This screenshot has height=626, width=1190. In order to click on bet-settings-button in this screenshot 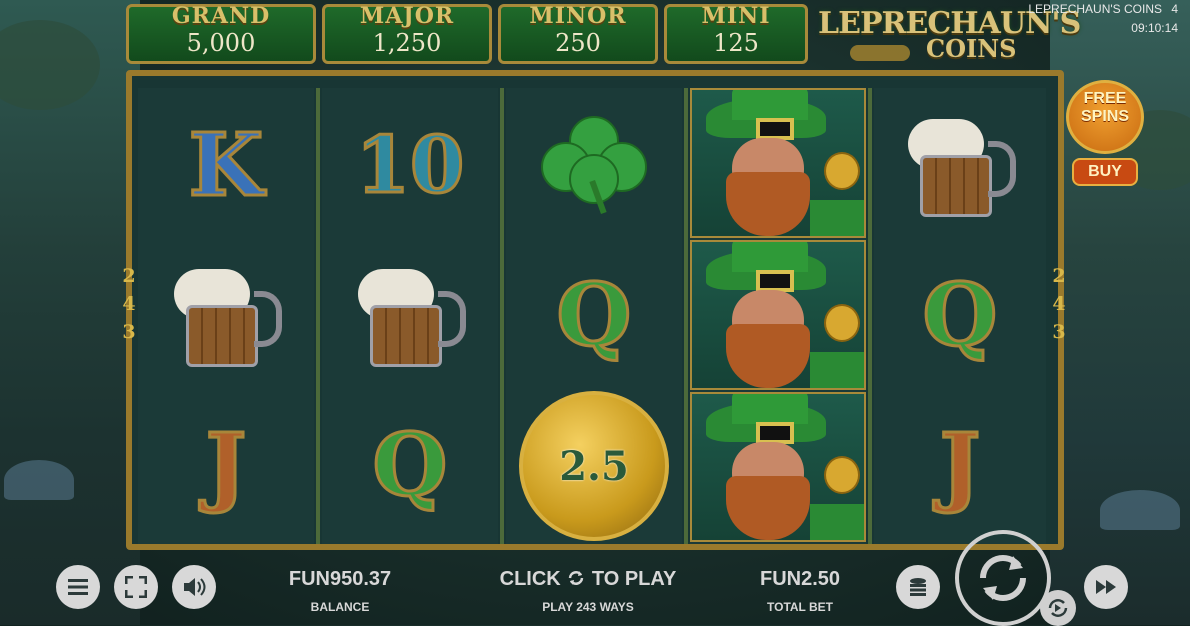, I will do `click(918, 587)`.